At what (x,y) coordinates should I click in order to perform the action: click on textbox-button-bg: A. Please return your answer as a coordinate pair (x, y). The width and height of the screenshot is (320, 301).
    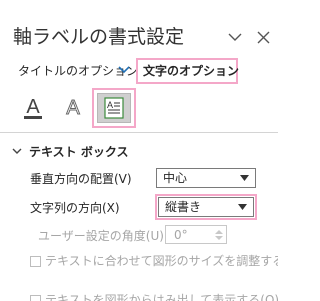
    Looking at the image, I should click on (114, 108).